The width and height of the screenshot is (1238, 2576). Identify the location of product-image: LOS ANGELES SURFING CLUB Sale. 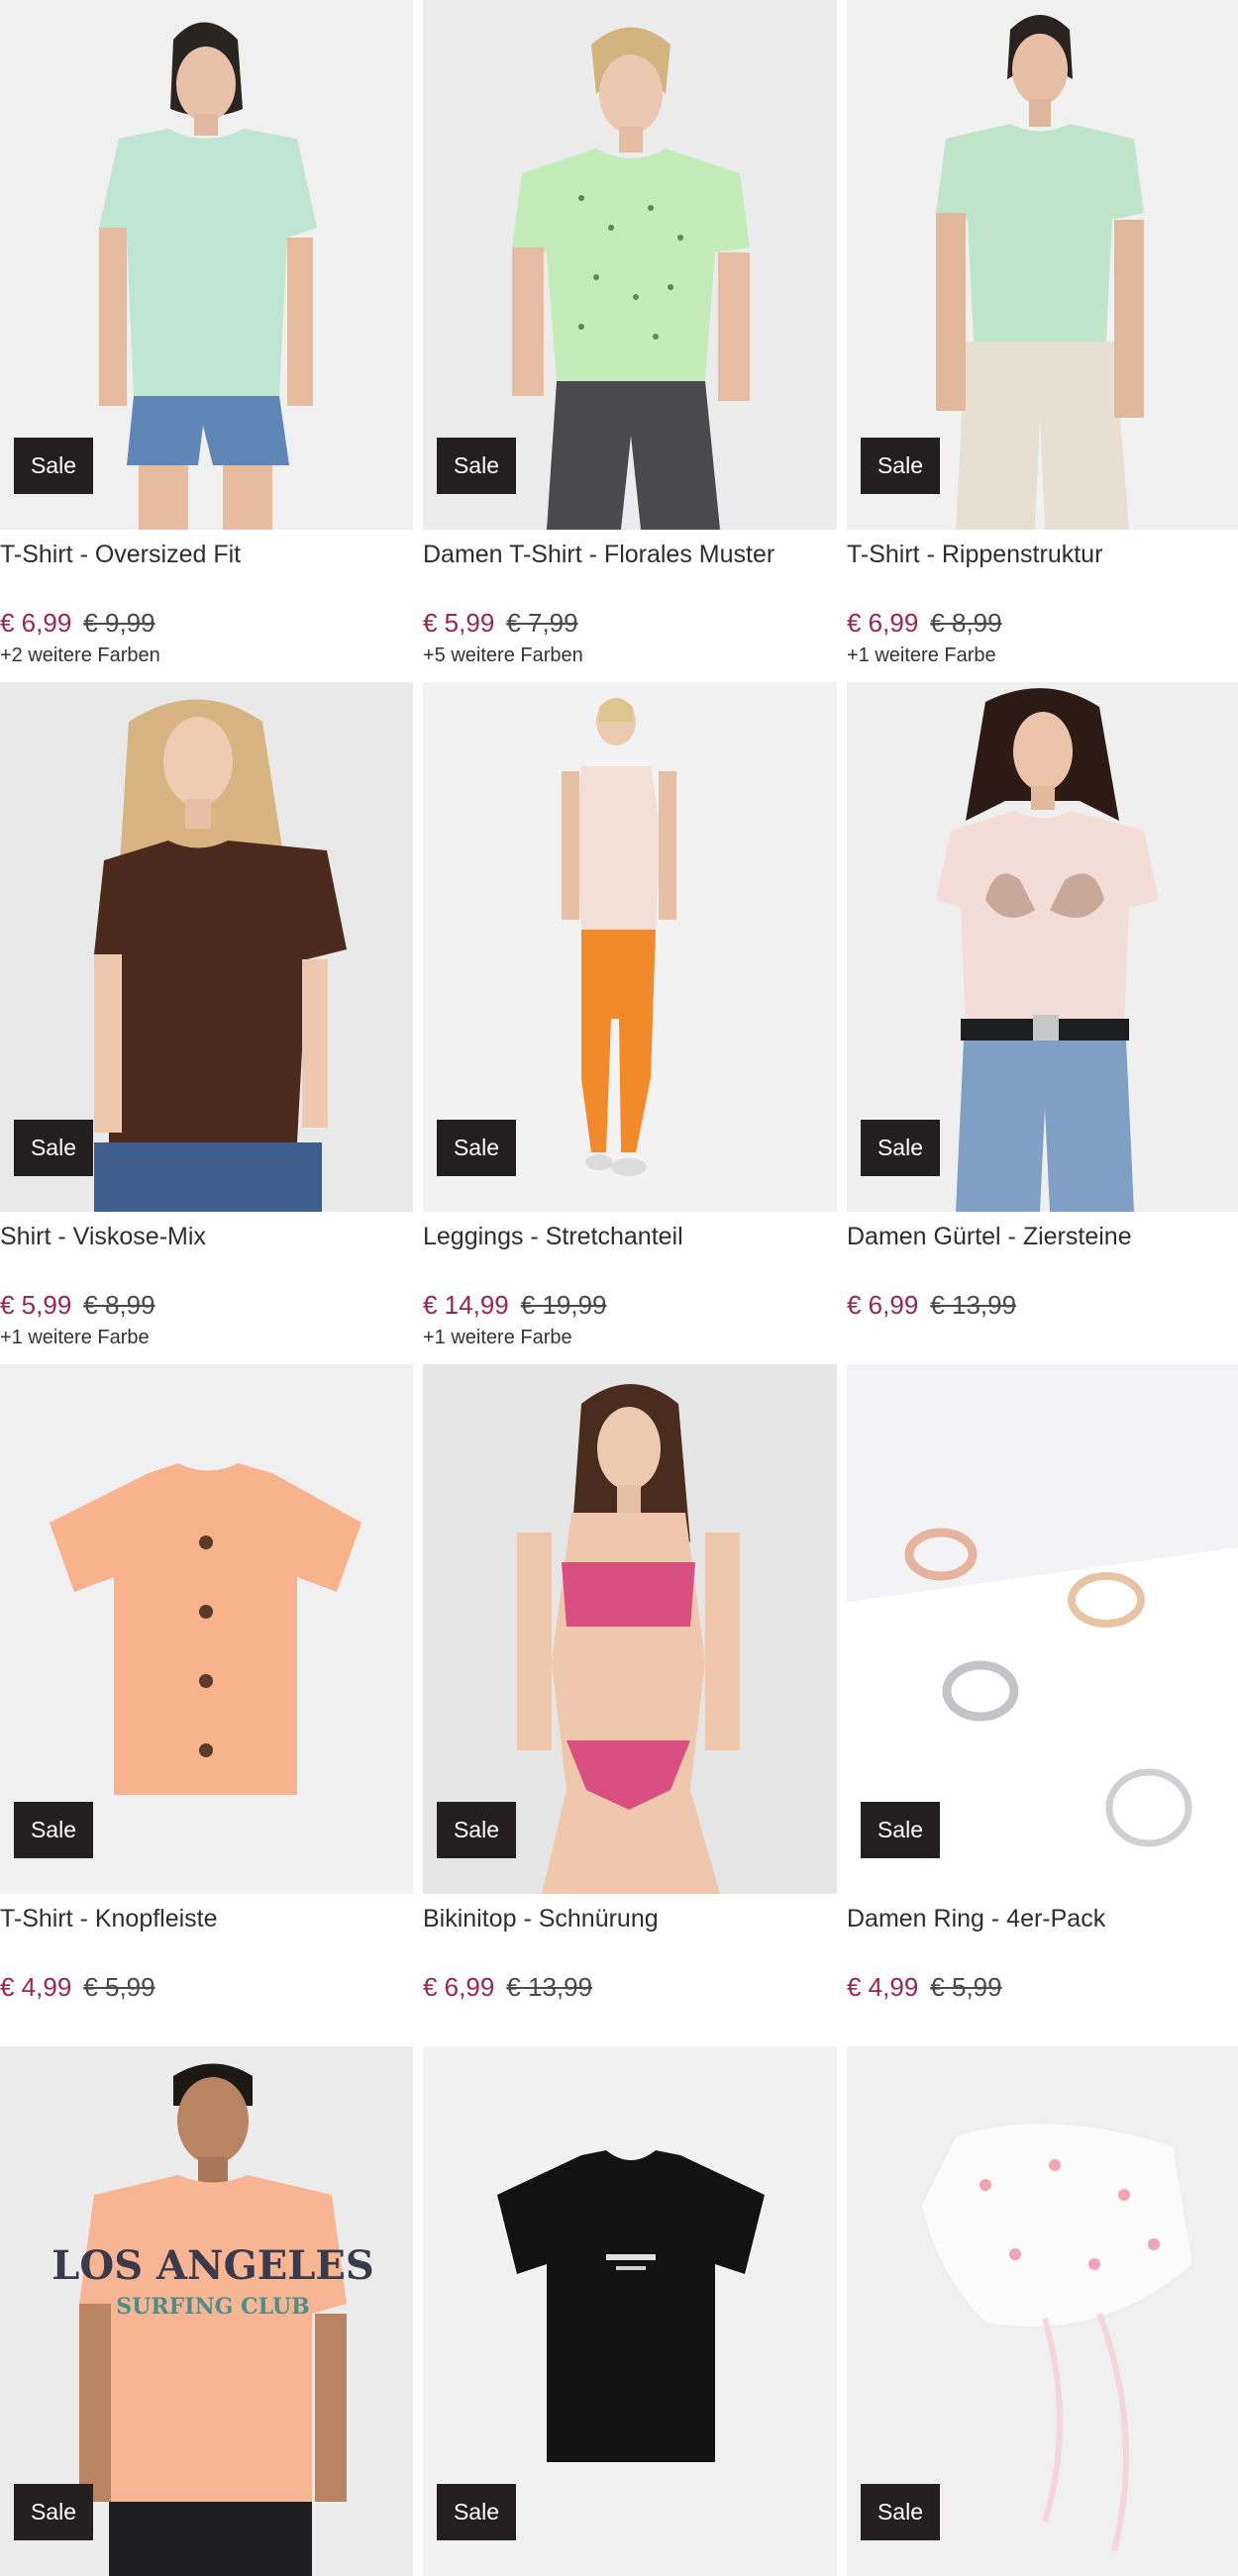
(206, 2311).